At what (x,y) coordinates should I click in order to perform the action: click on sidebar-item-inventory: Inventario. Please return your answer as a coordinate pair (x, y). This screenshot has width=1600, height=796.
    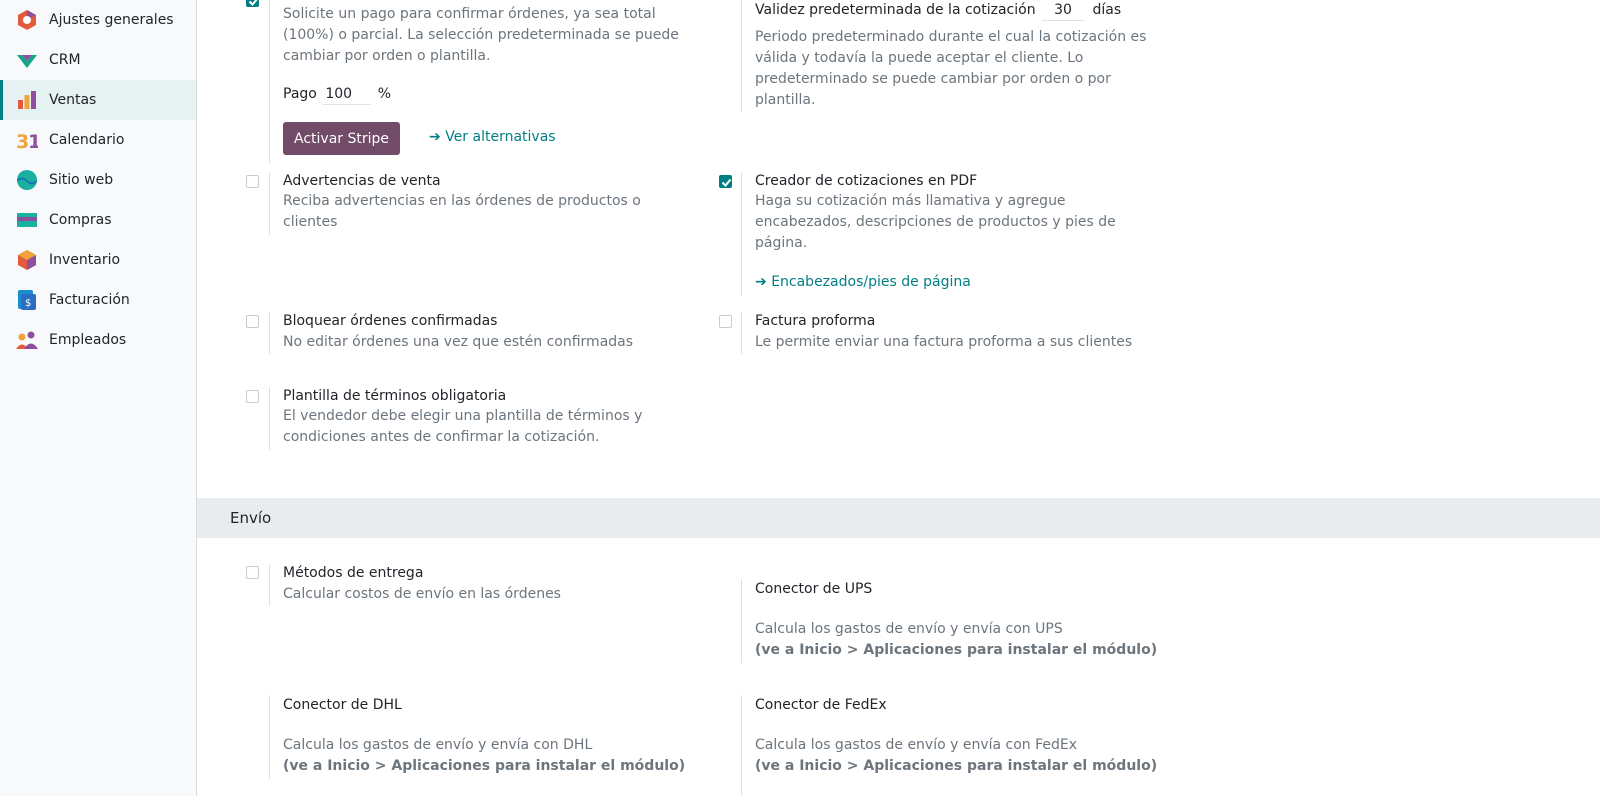
    Looking at the image, I should click on (98, 260).